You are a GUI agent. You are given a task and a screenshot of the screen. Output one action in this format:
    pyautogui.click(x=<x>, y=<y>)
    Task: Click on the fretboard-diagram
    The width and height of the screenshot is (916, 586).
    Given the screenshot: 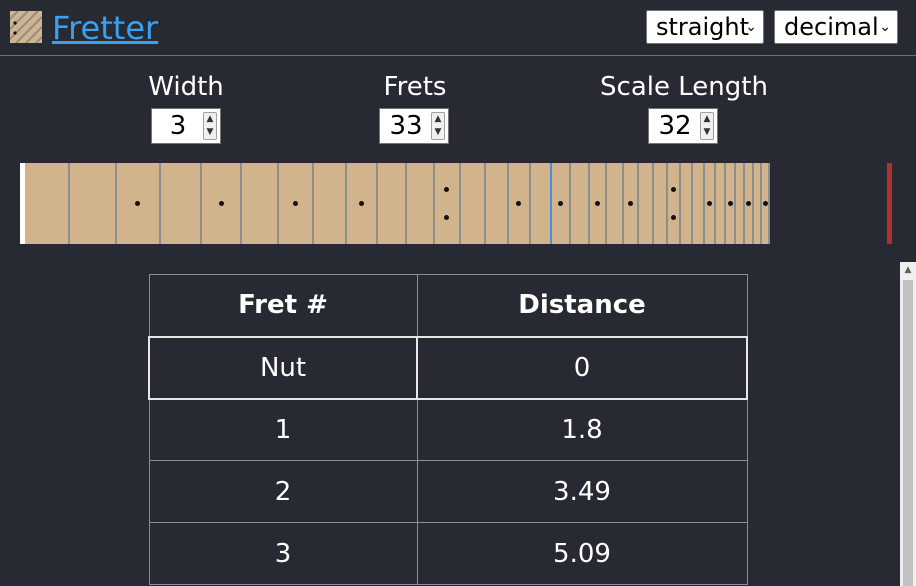 What is the action you would take?
    pyautogui.click(x=395, y=203)
    